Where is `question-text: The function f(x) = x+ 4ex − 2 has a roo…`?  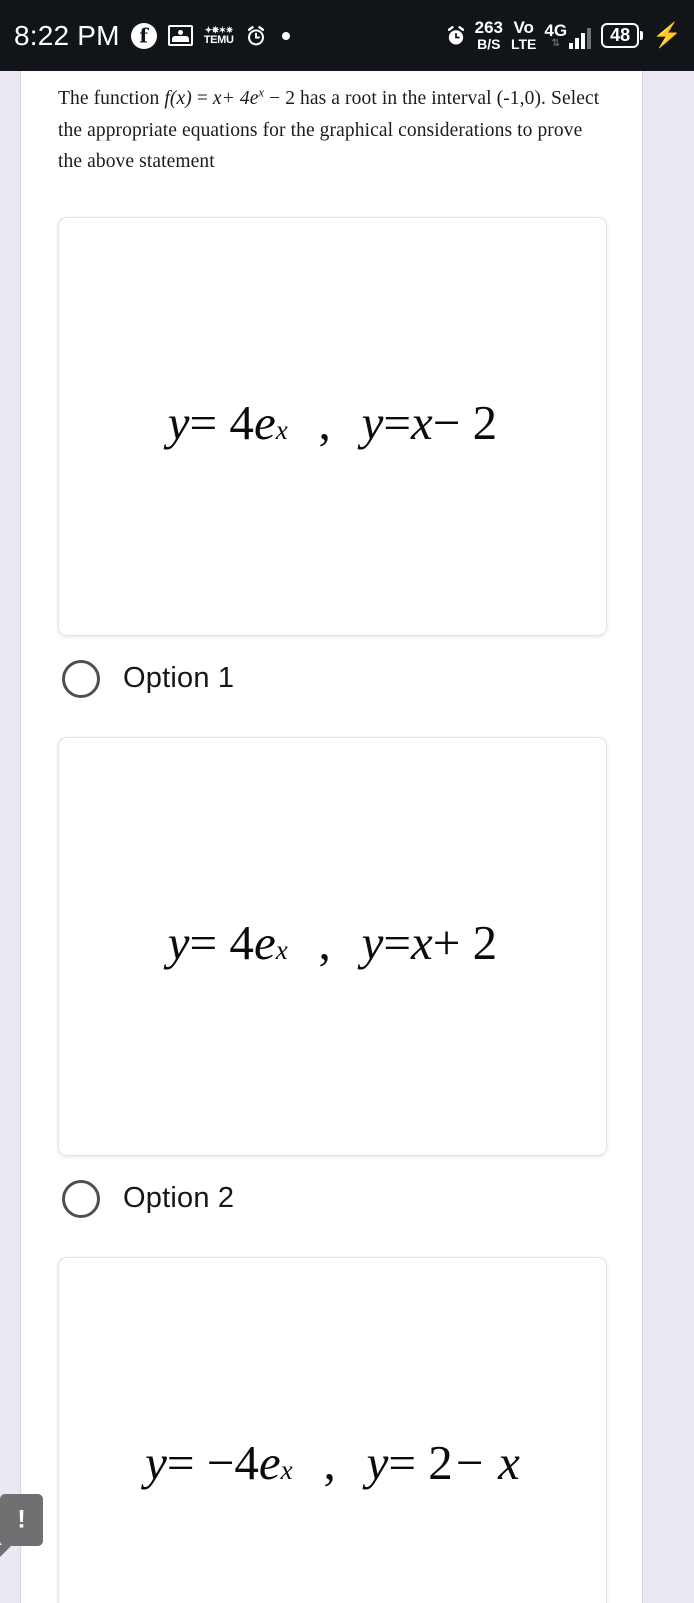
question-text: The function f(x) = x+ 4ex − 2 has a roo… is located at coordinates (332, 130).